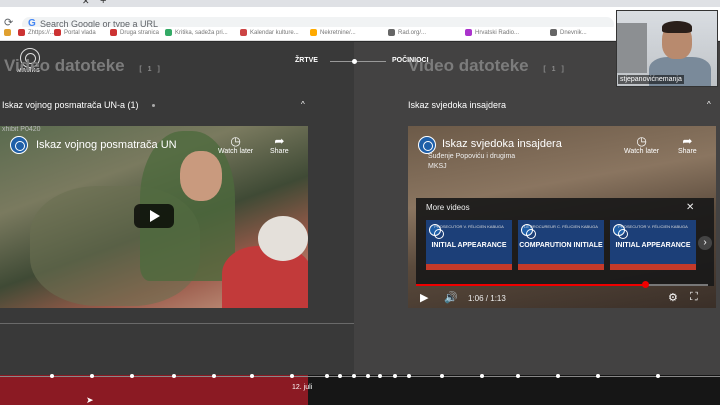 This screenshot has height=405, width=720. I want to click on right-video-subtitle: Suđenje Popoviću i drugima, so click(472, 156).